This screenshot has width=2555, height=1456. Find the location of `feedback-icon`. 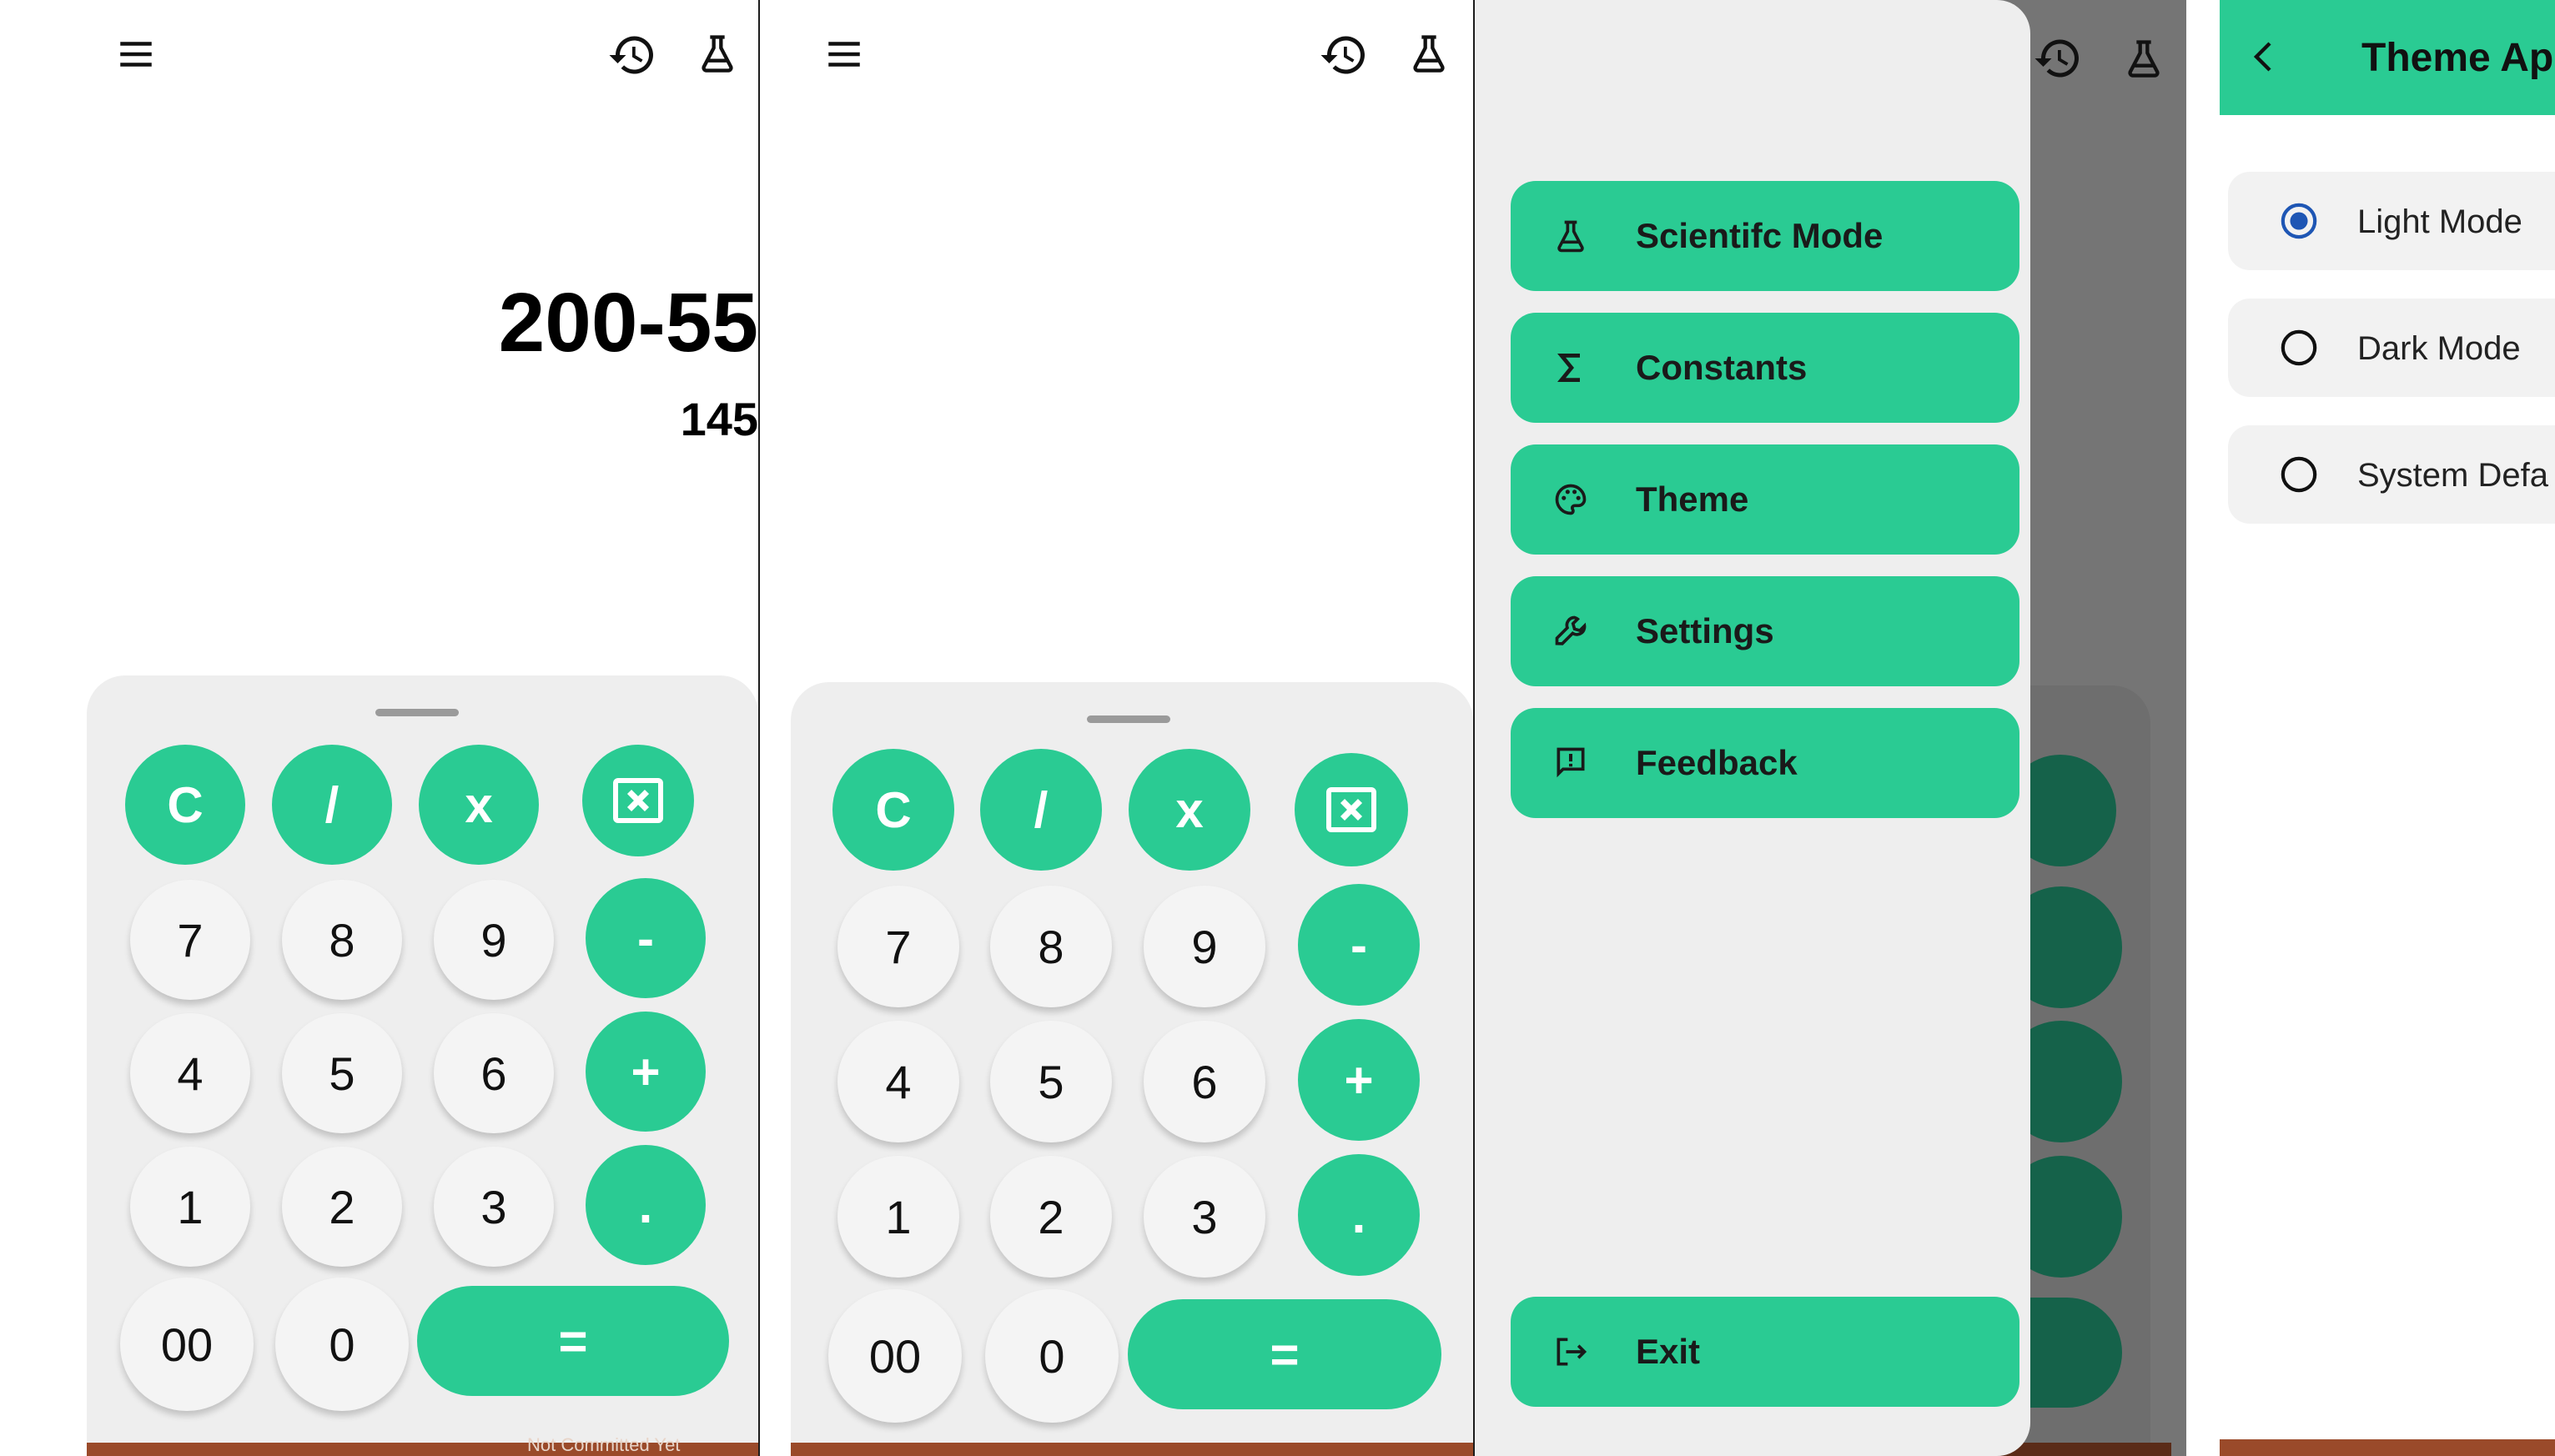

feedback-icon is located at coordinates (1570, 763).